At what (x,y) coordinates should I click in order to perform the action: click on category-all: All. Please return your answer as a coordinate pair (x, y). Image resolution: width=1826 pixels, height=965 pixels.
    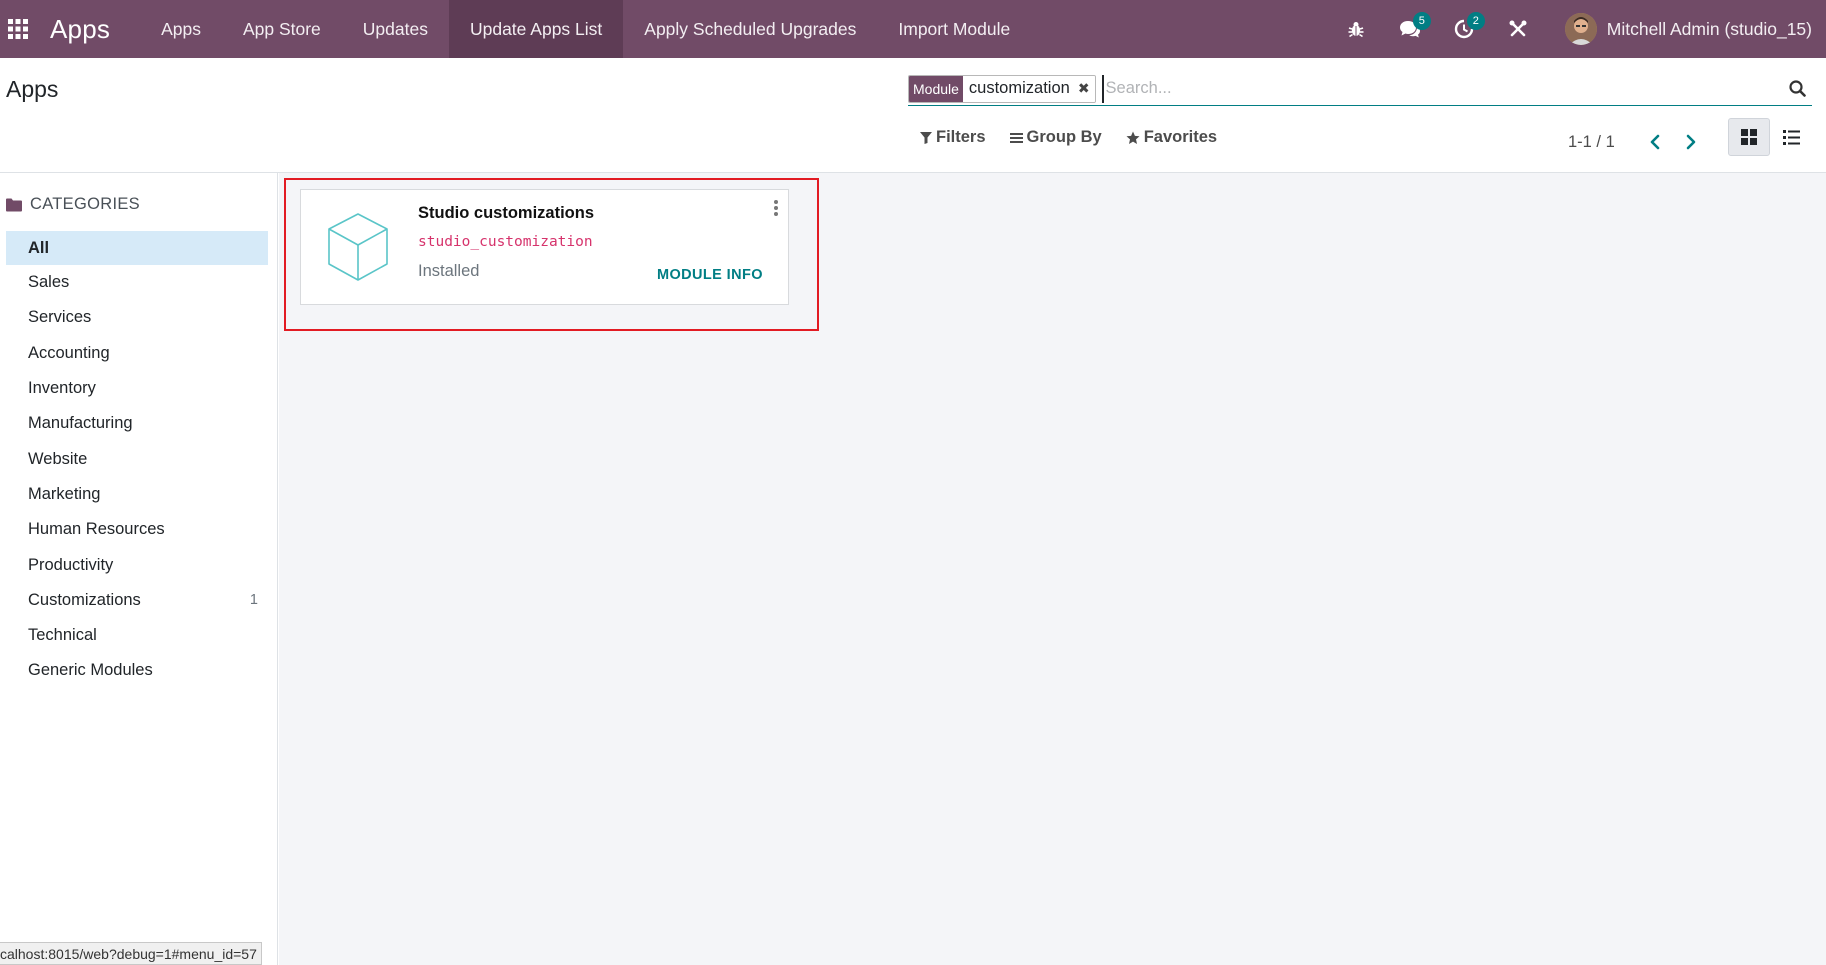
    Looking at the image, I should click on (137, 248).